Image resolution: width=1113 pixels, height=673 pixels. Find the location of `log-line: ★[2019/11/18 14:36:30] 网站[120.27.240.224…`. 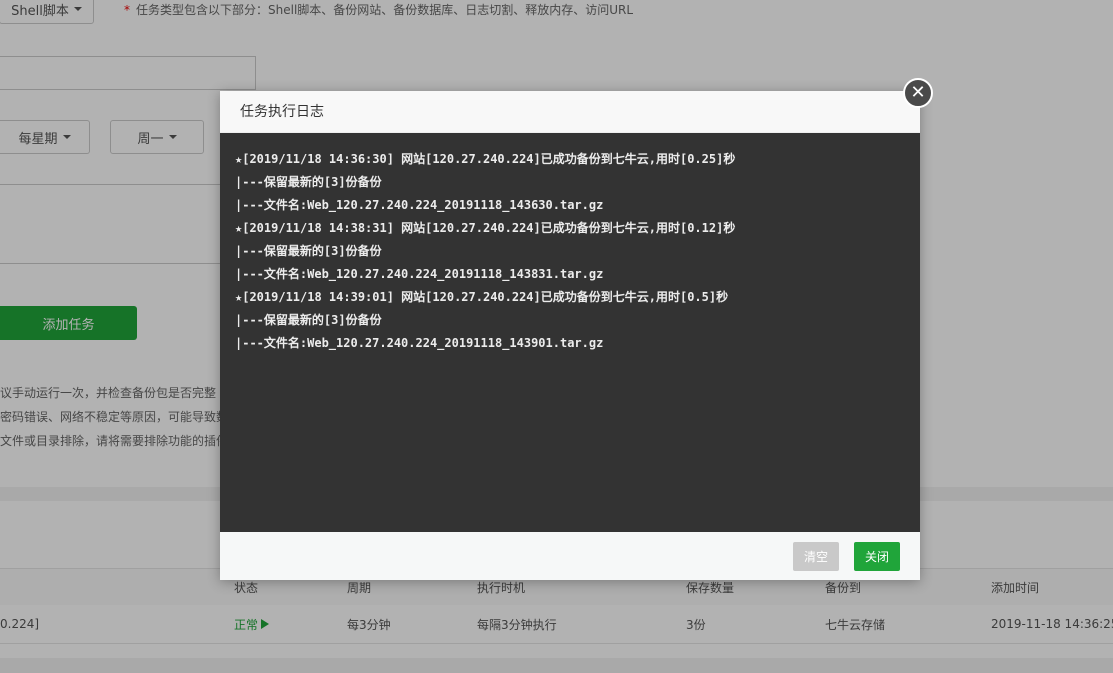

log-line: ★[2019/11/18 14:36:30] 网站[120.27.240.224… is located at coordinates (485, 159).